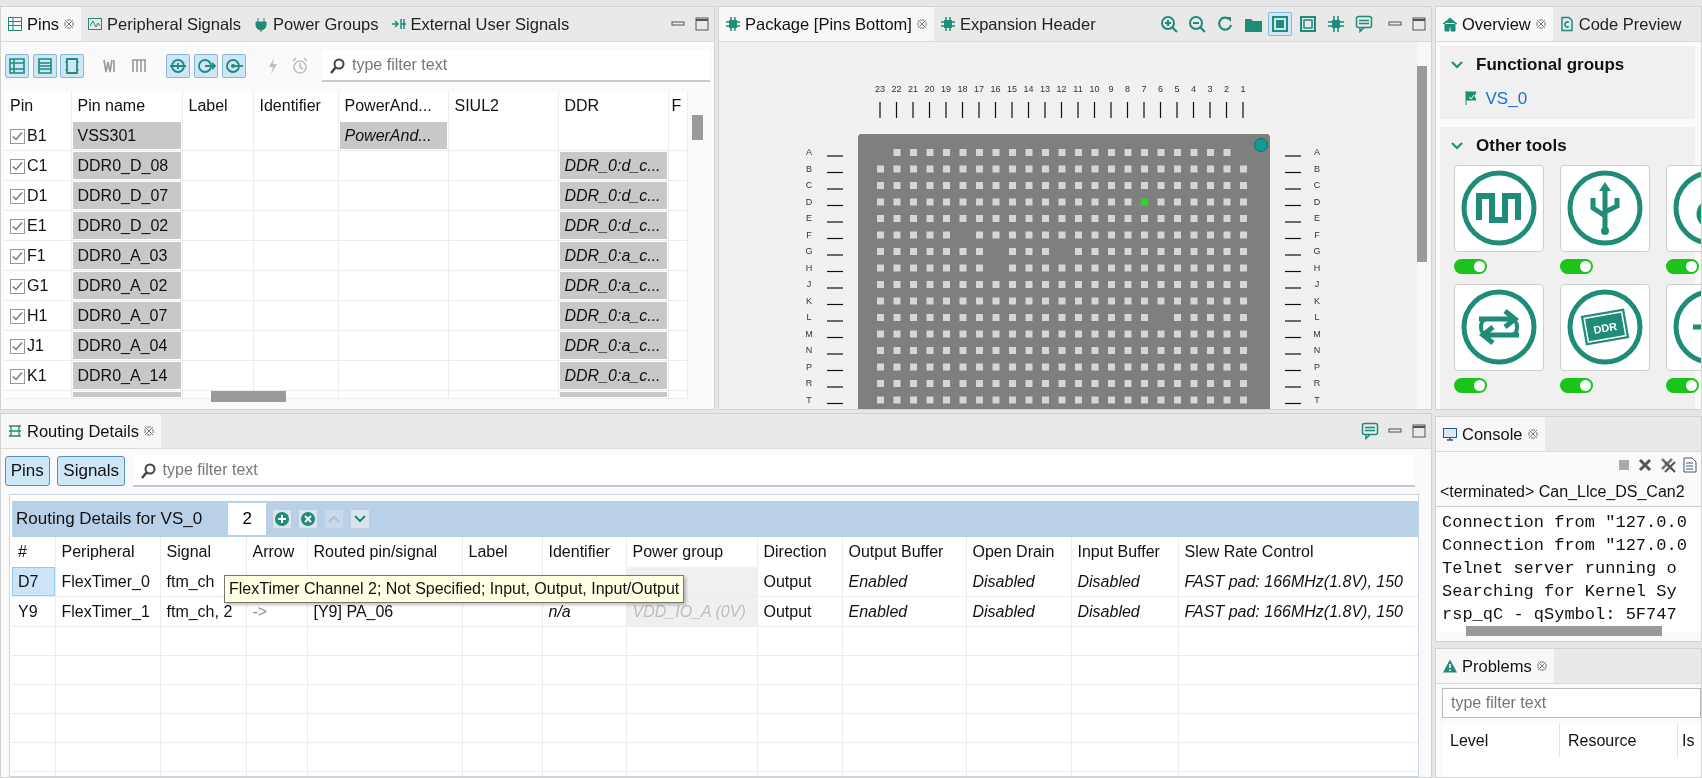  What do you see at coordinates (613, 106) in the screenshot?
I see `column-header: DDR` at bounding box center [613, 106].